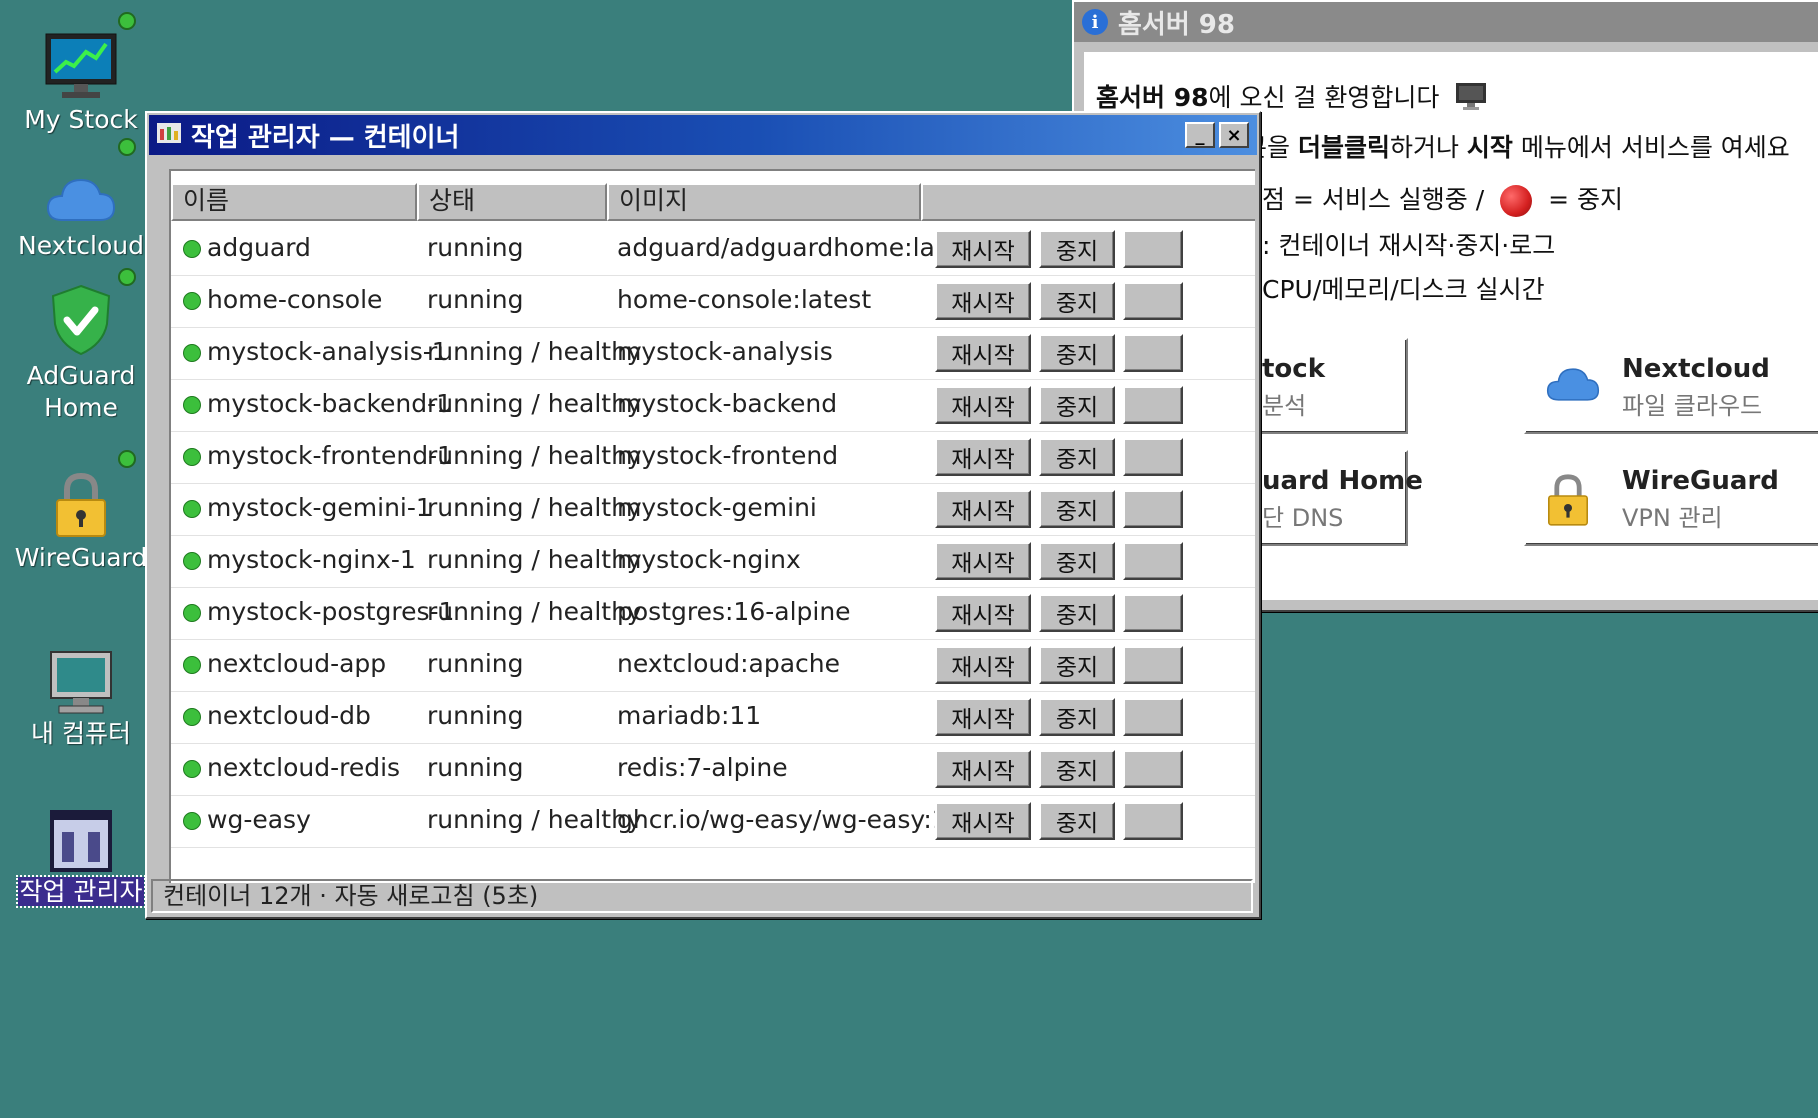 This screenshot has height=1118, width=1818. I want to click on container-image: mystock-nginx, so click(709, 559).